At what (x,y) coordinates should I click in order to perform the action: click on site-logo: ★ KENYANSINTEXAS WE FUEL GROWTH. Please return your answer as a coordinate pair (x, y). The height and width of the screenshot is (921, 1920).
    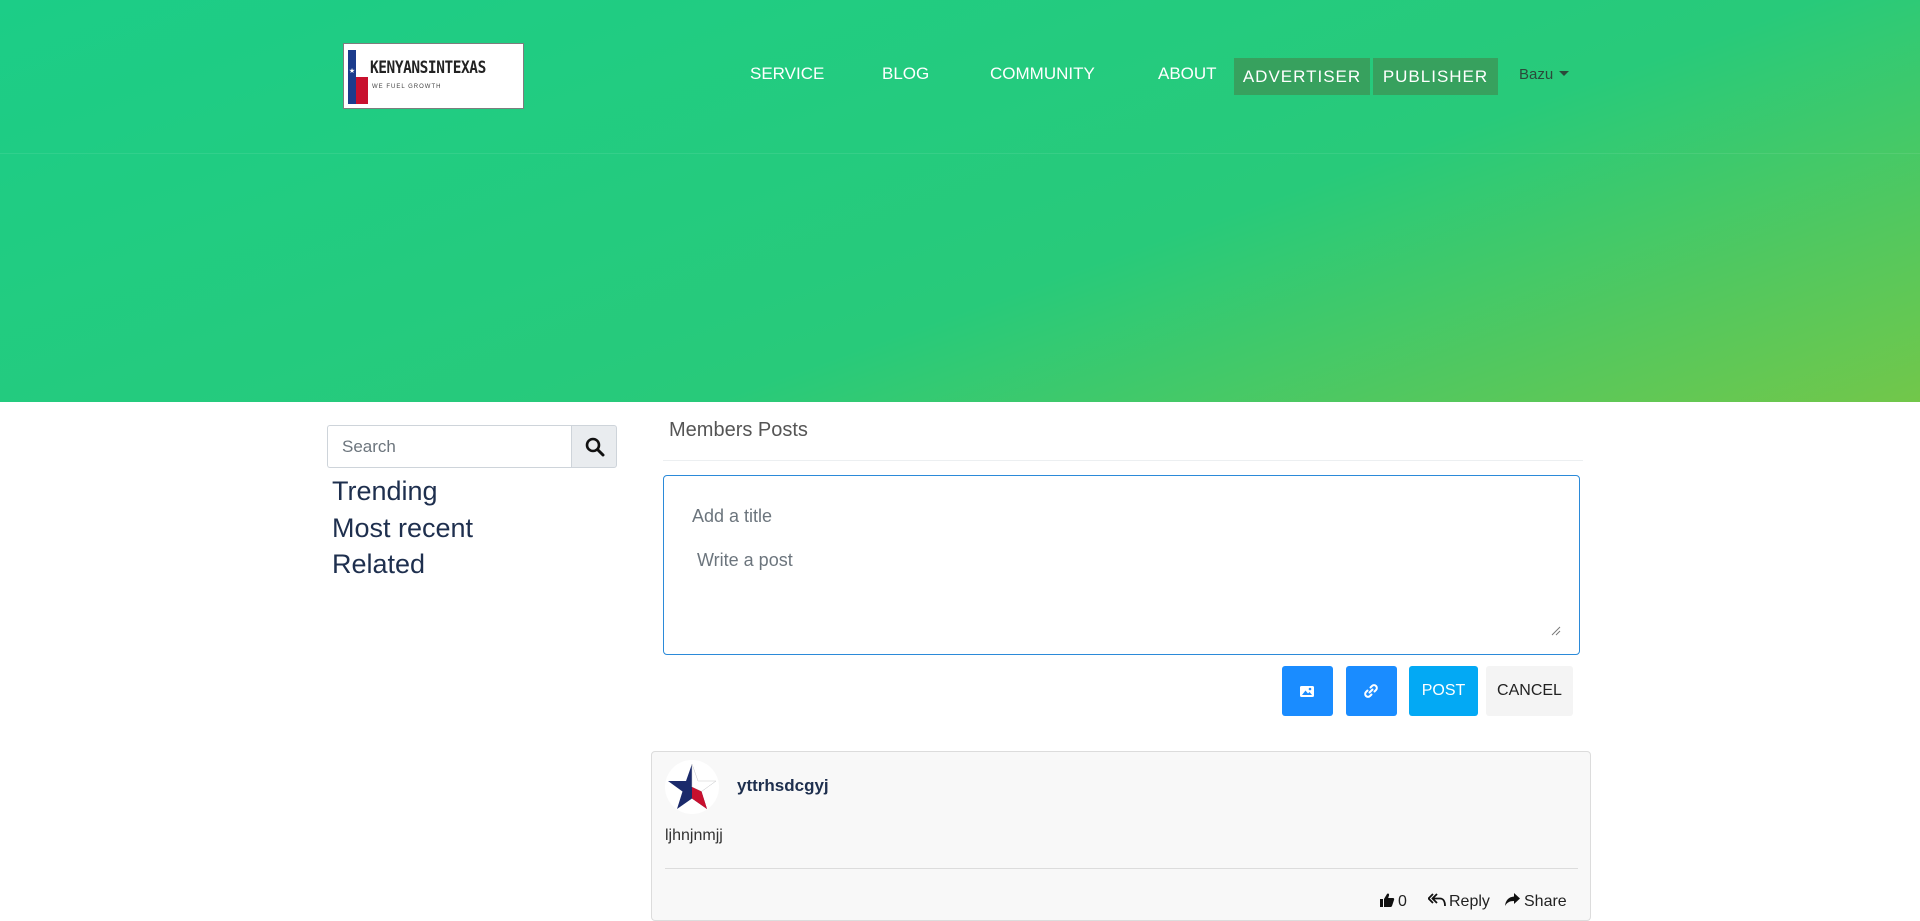
    Looking at the image, I should click on (433, 76).